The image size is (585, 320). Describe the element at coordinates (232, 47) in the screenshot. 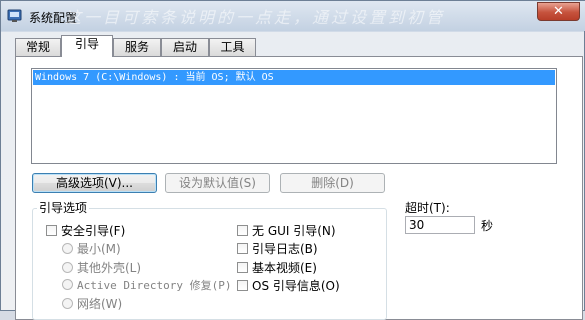

I see `tab-tools: 工具` at that location.